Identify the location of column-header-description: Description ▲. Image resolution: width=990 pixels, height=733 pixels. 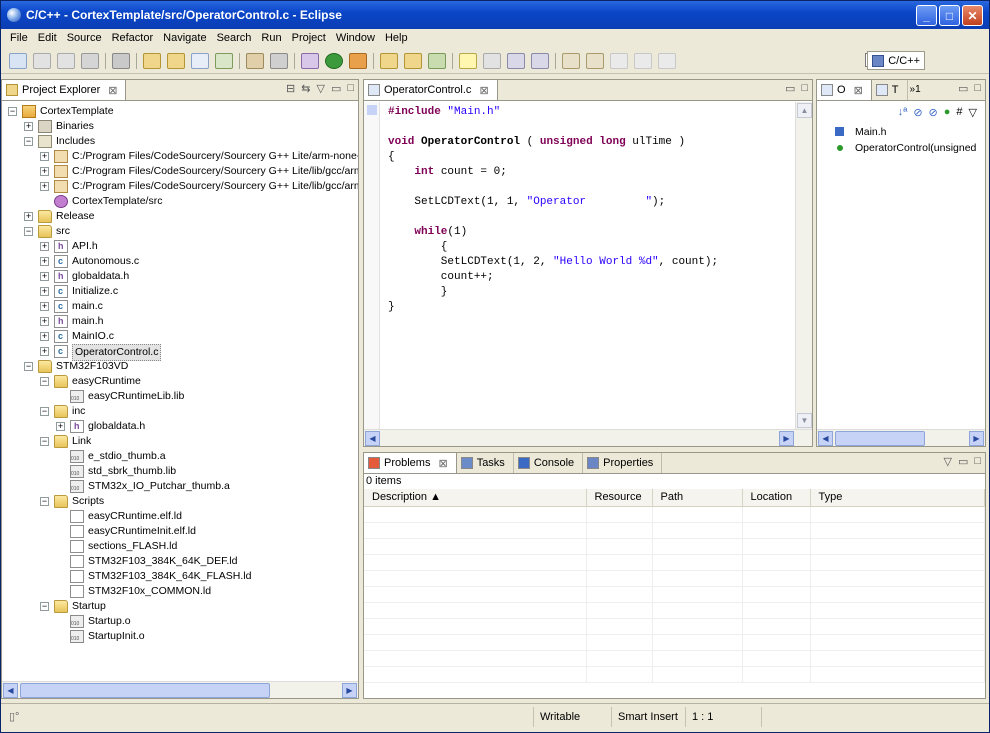
(475, 498).